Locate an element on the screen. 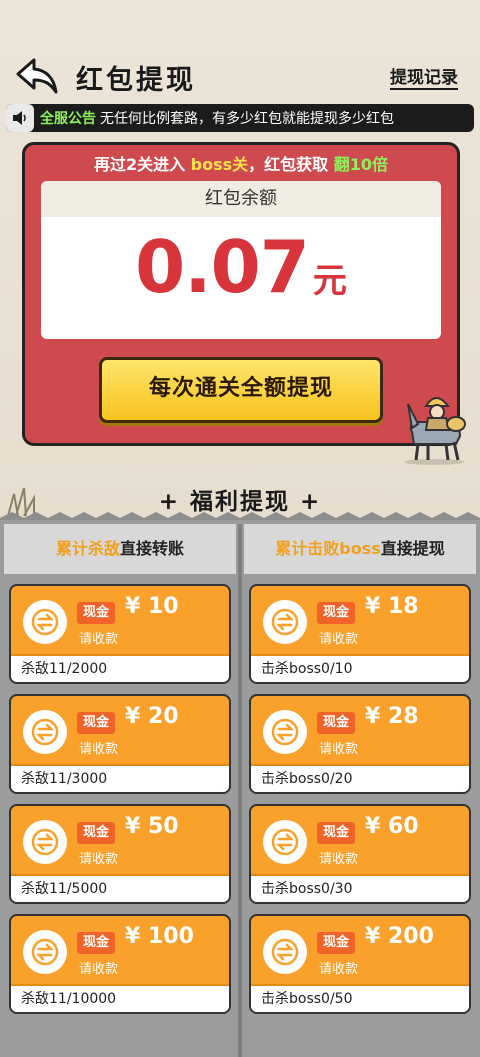  header: 红包提现 提现记录 is located at coordinates (240, 76).